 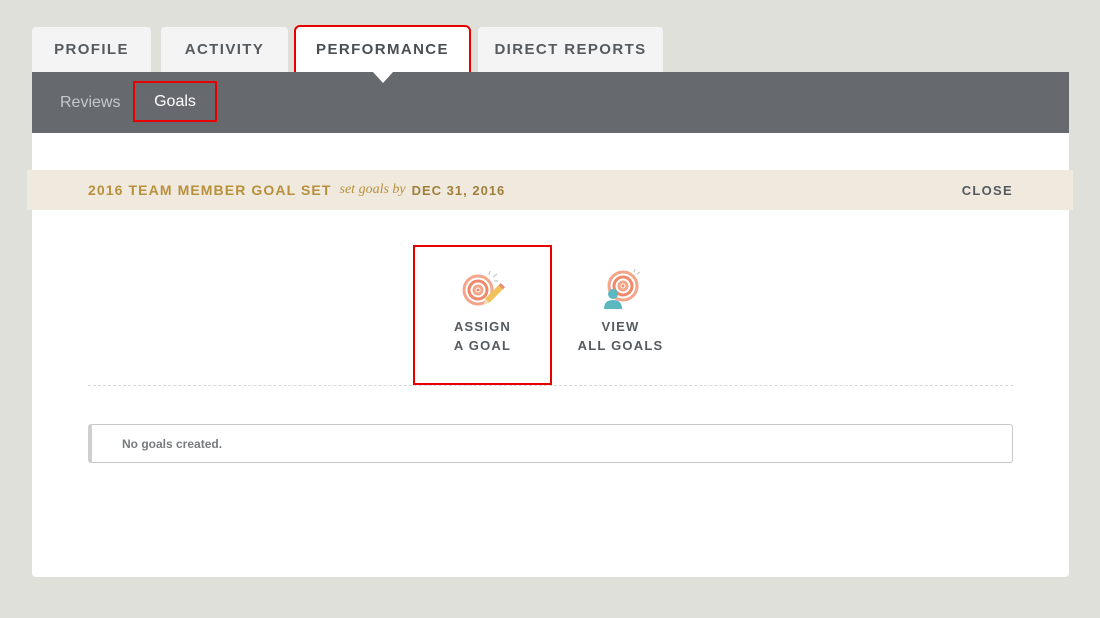 I want to click on view-all-goals-button: VIEW ALL GOALS, so click(x=620, y=315).